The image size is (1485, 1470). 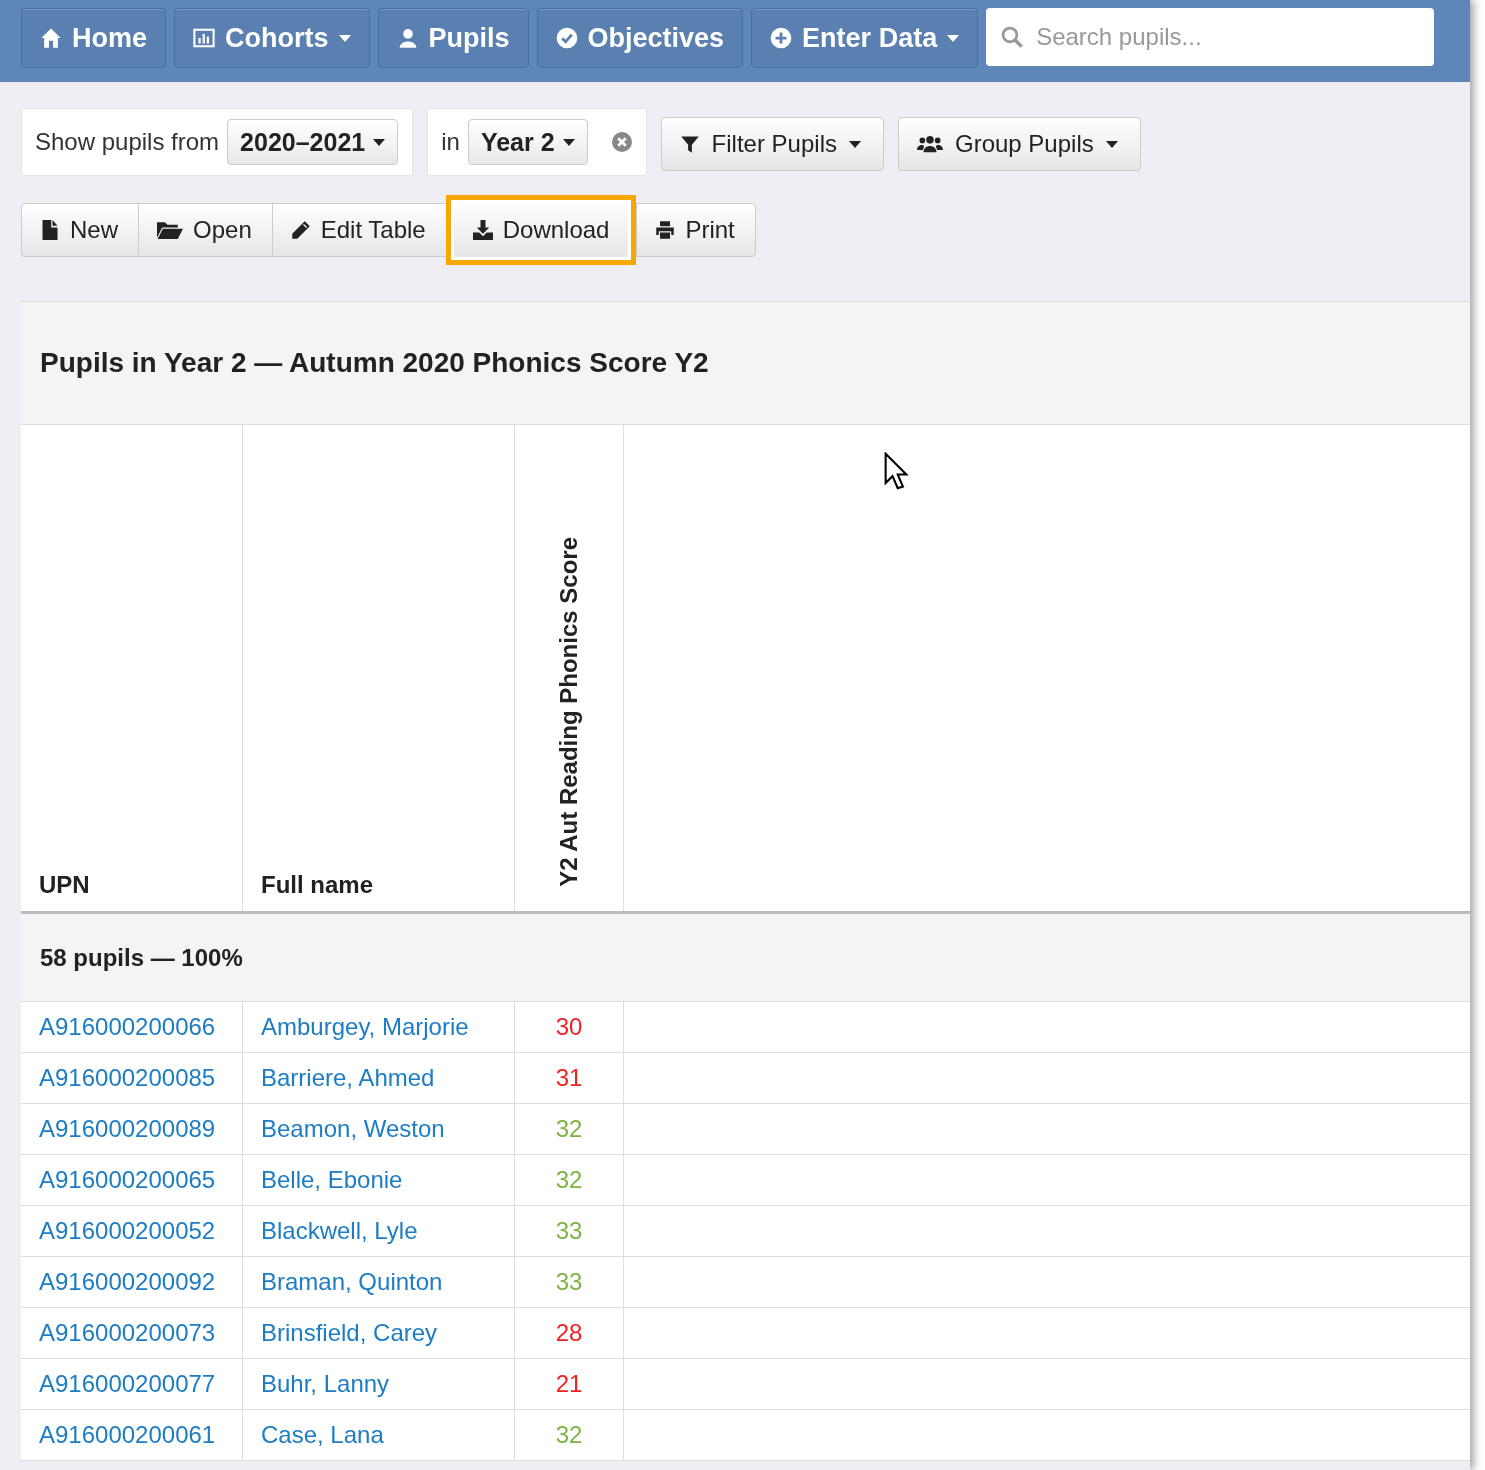 I want to click on check-circle-icon, so click(x=566, y=38).